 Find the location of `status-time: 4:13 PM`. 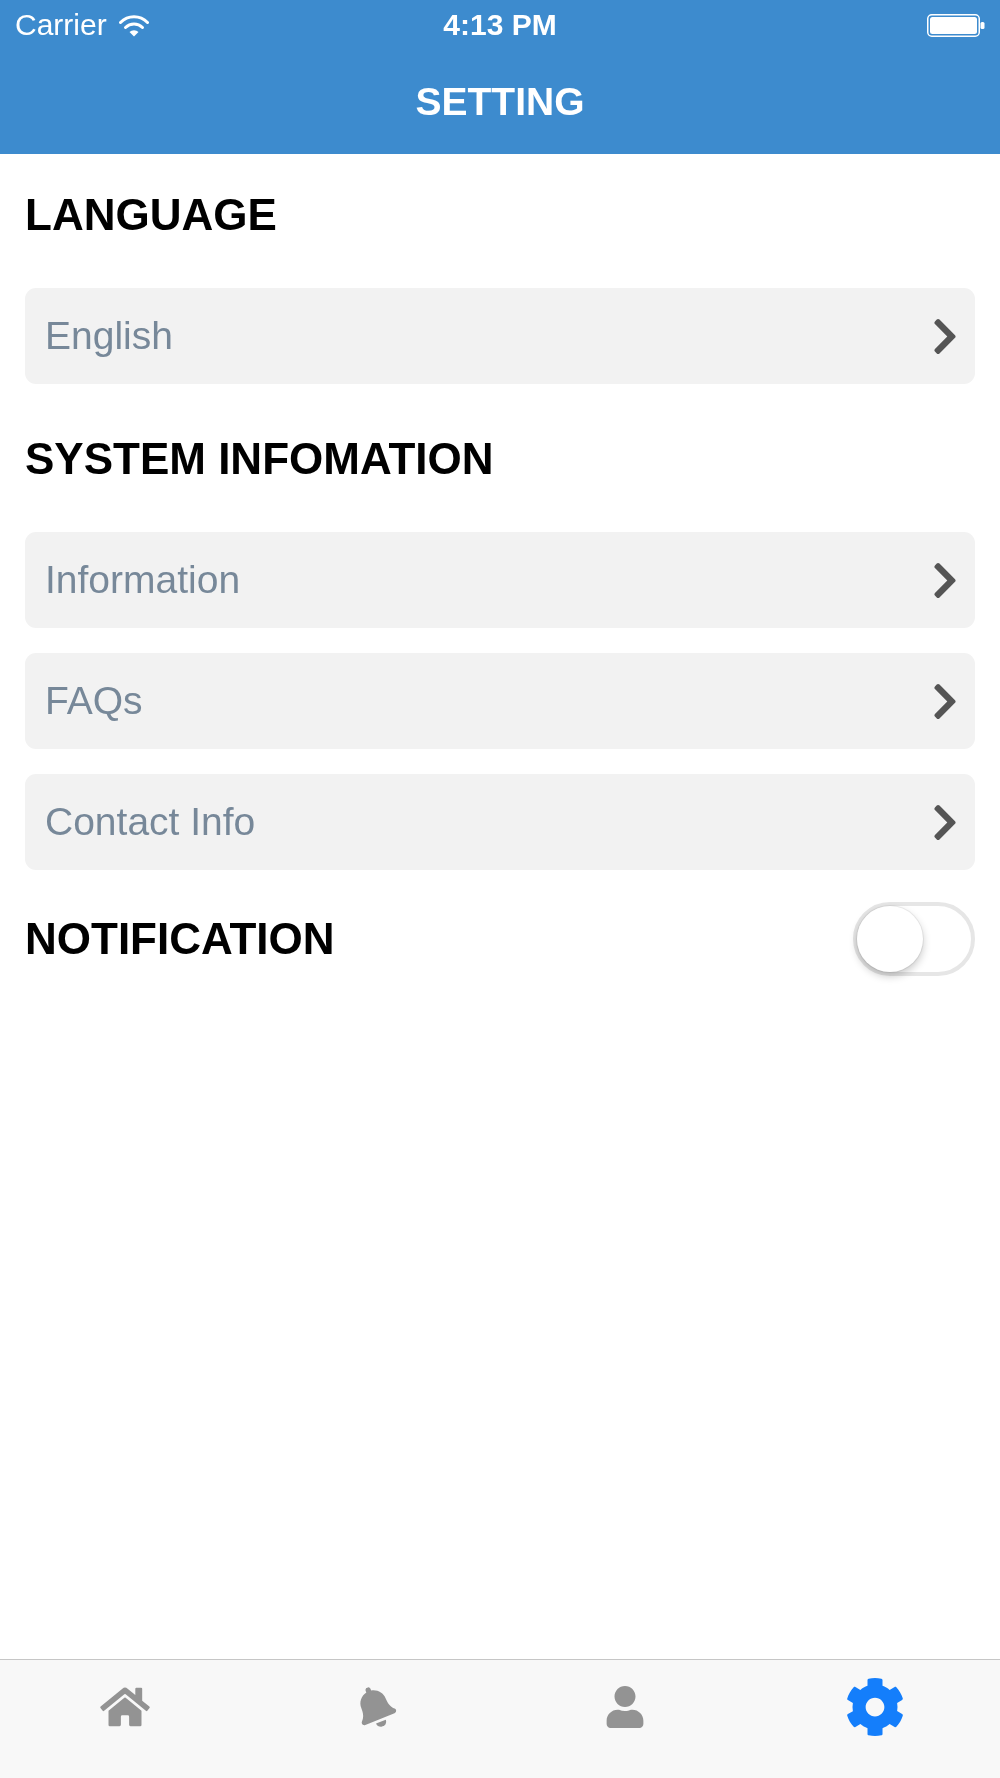

status-time: 4:13 PM is located at coordinates (500, 25).